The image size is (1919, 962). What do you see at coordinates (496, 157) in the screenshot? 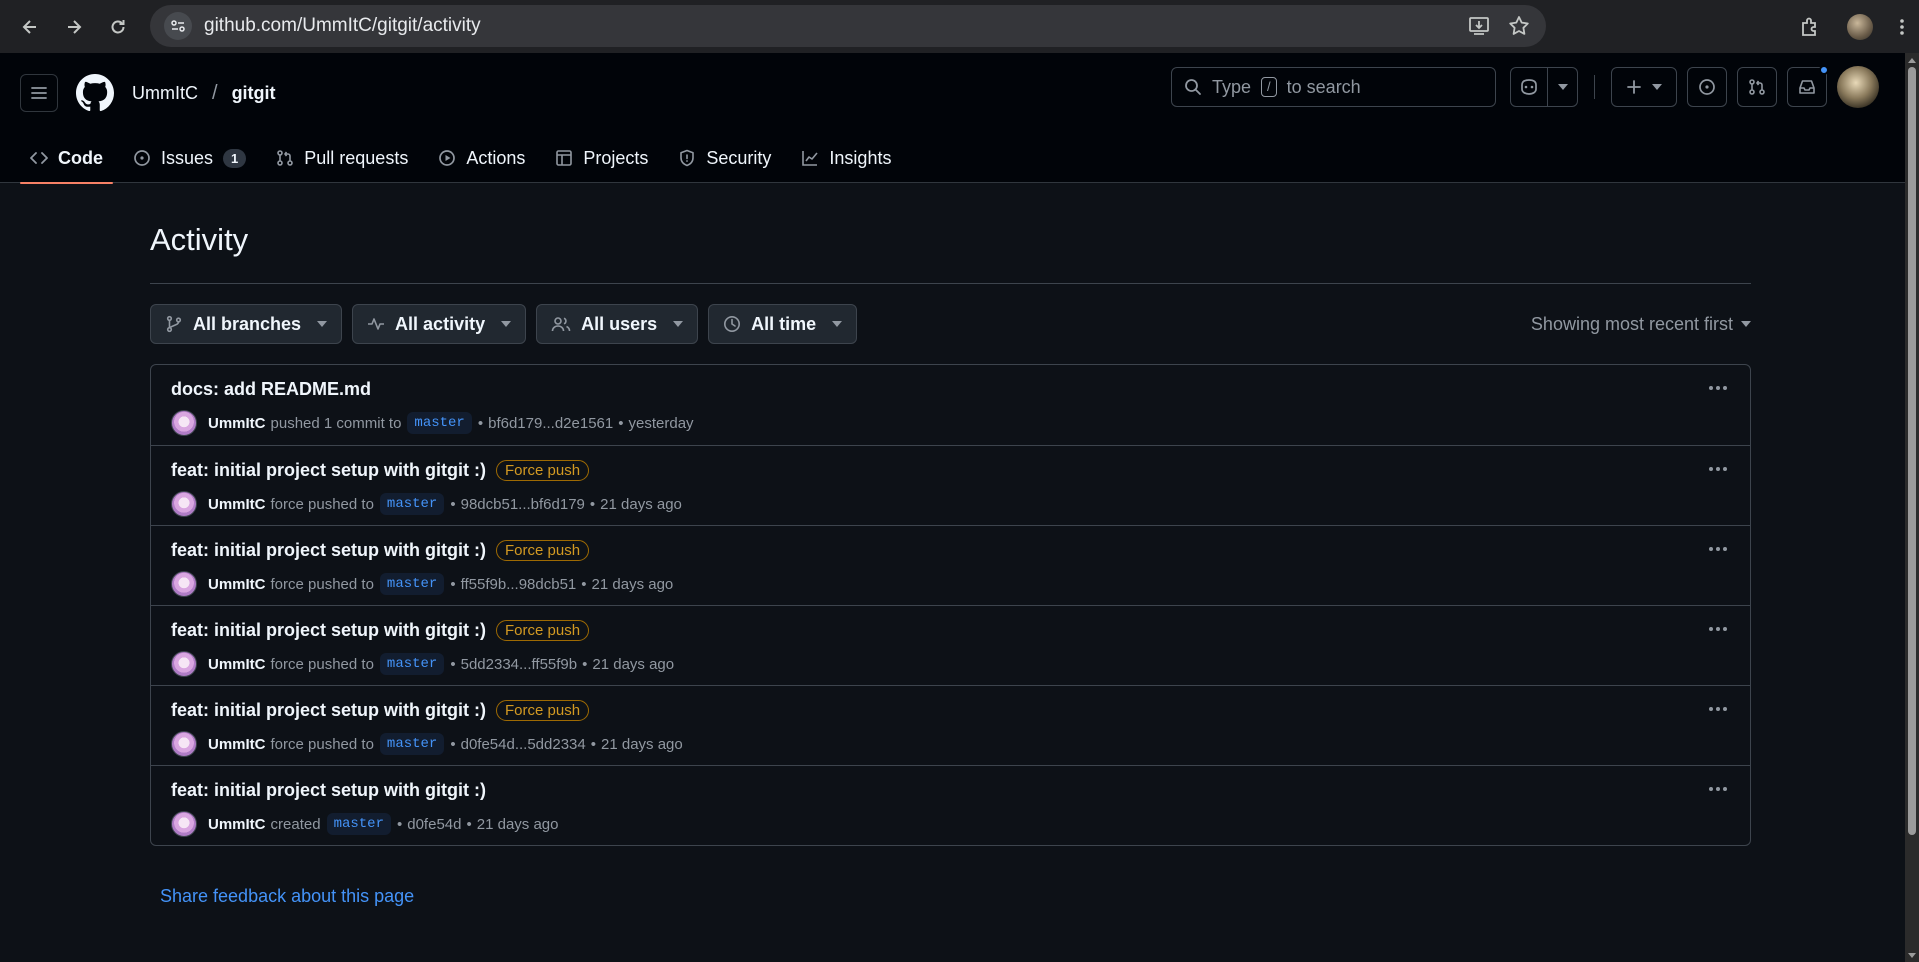
I see `tab-label: Actions` at bounding box center [496, 157].